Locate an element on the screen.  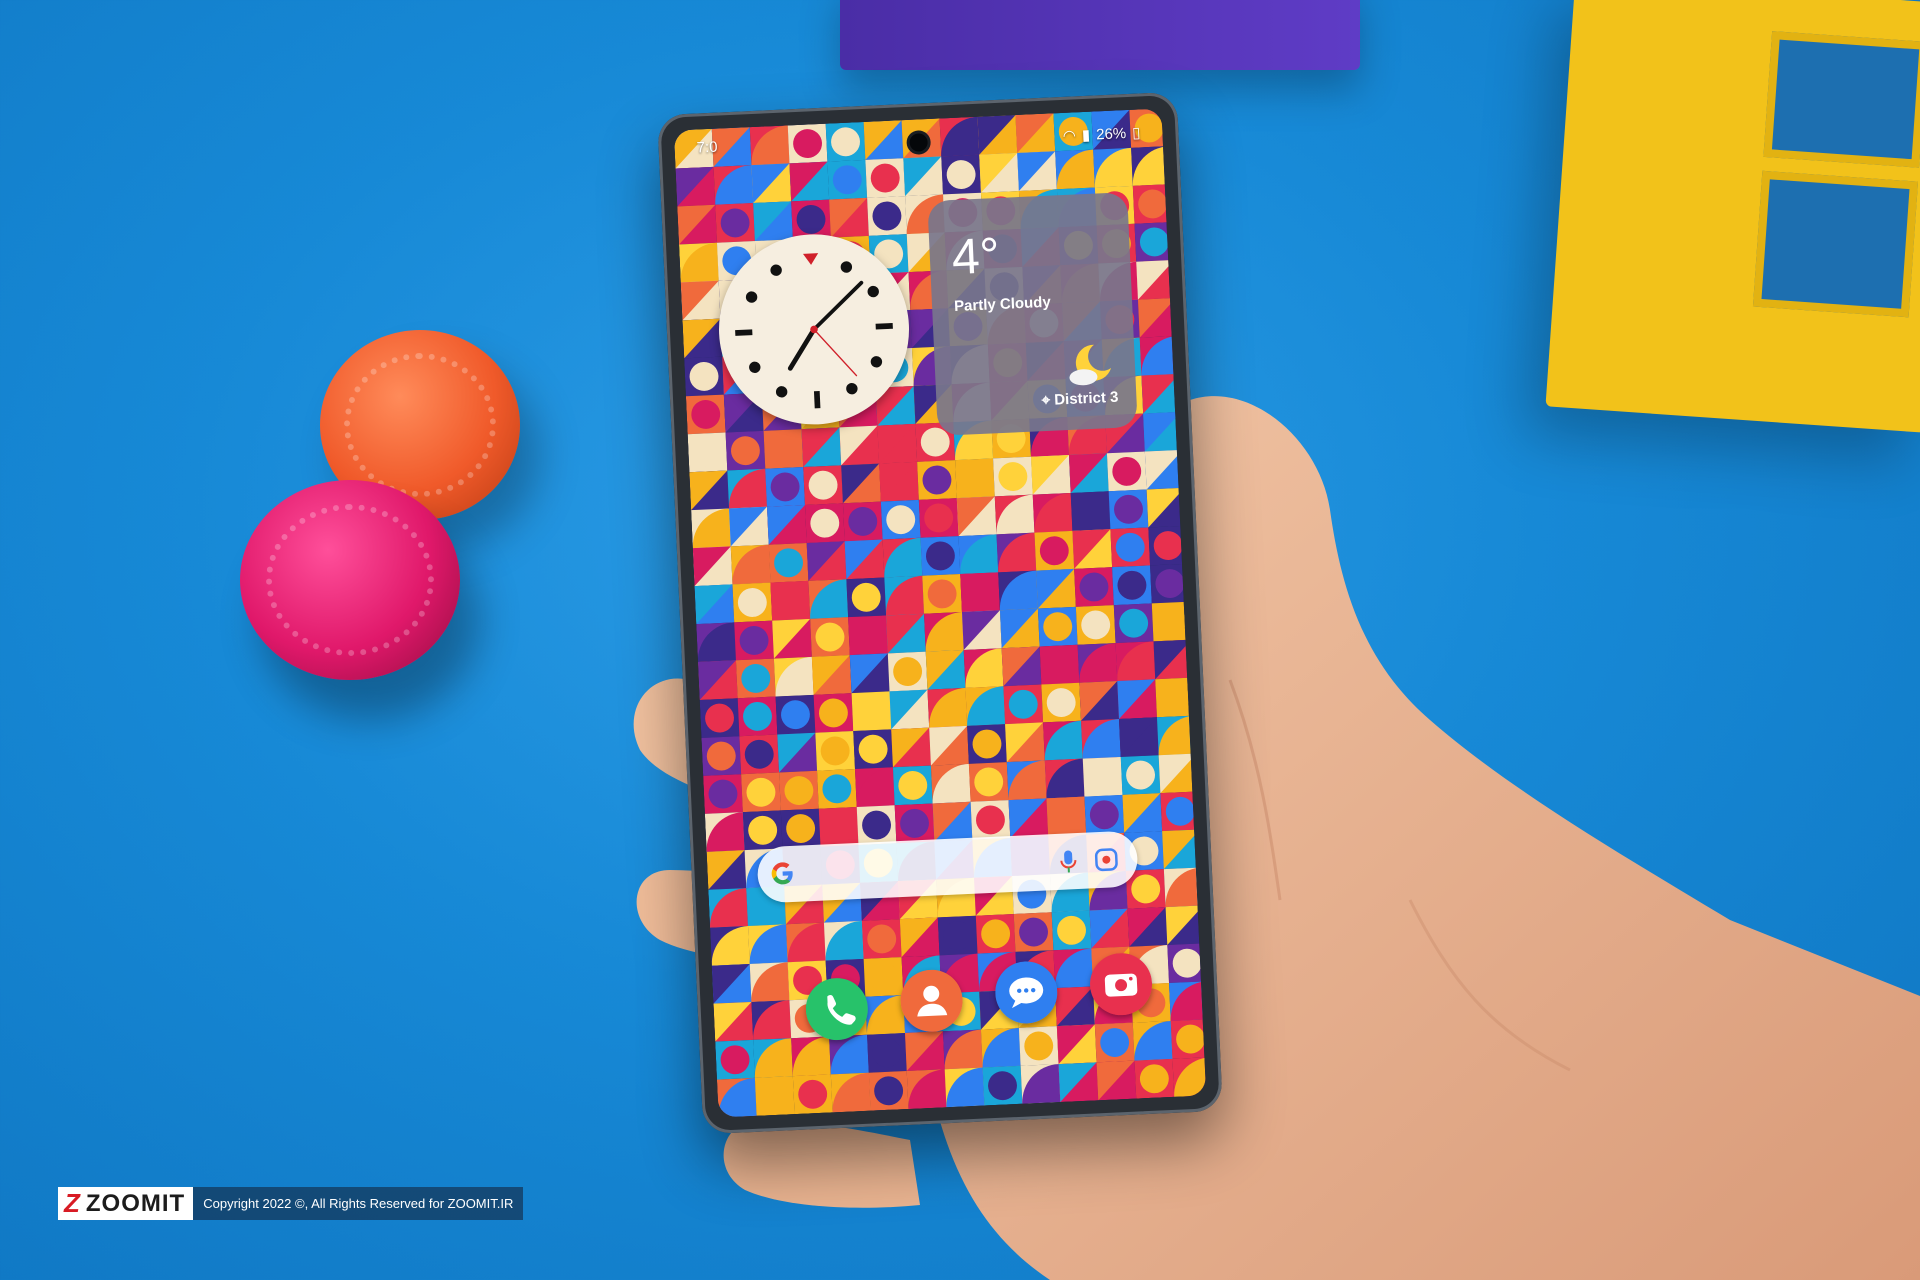
phone-app-icon is located at coordinates (836, 1009).